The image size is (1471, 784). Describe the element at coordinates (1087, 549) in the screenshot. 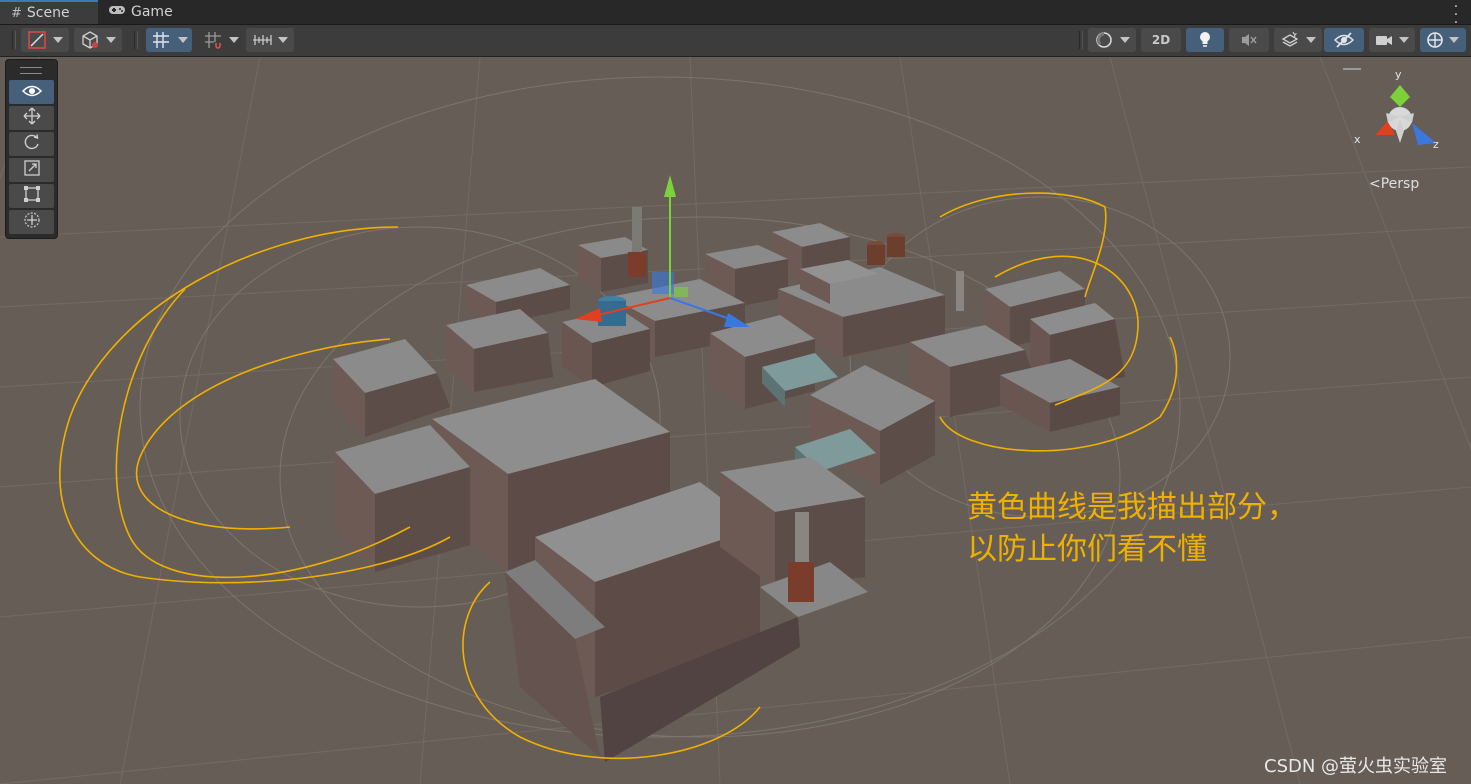

I see `annotation-text-line2: 以防止你们看不懂` at that location.